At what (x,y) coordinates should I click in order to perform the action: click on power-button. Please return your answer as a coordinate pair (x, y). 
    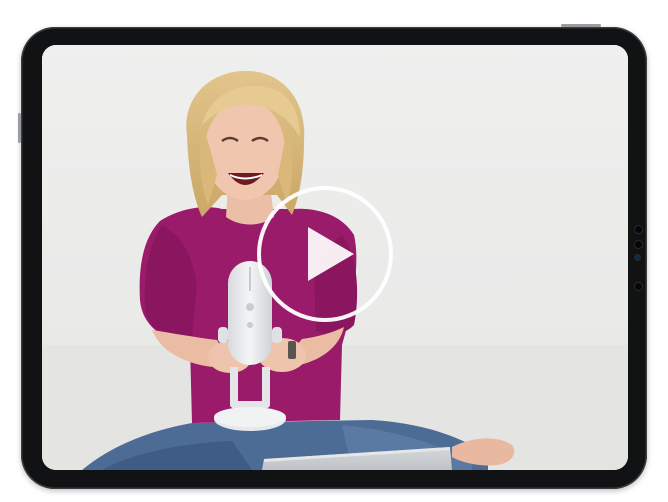
    Looking at the image, I should click on (581, 25).